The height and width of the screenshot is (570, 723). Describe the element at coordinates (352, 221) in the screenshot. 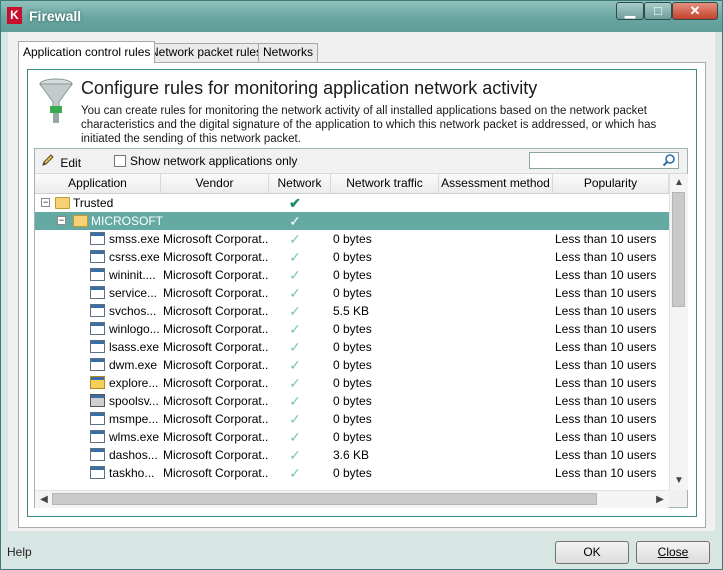

I see `tree-group-microsoft: − MICROSOFT ✓` at that location.